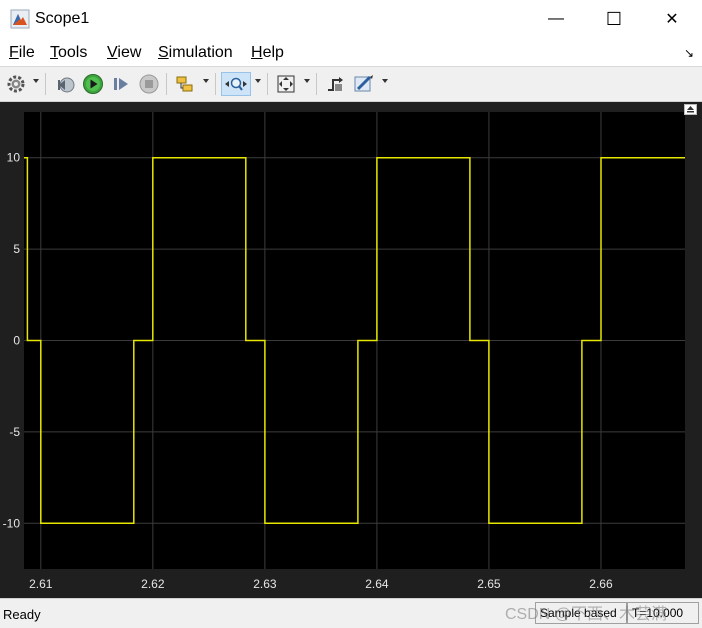  I want to click on minimize-button: —, so click(556, 19).